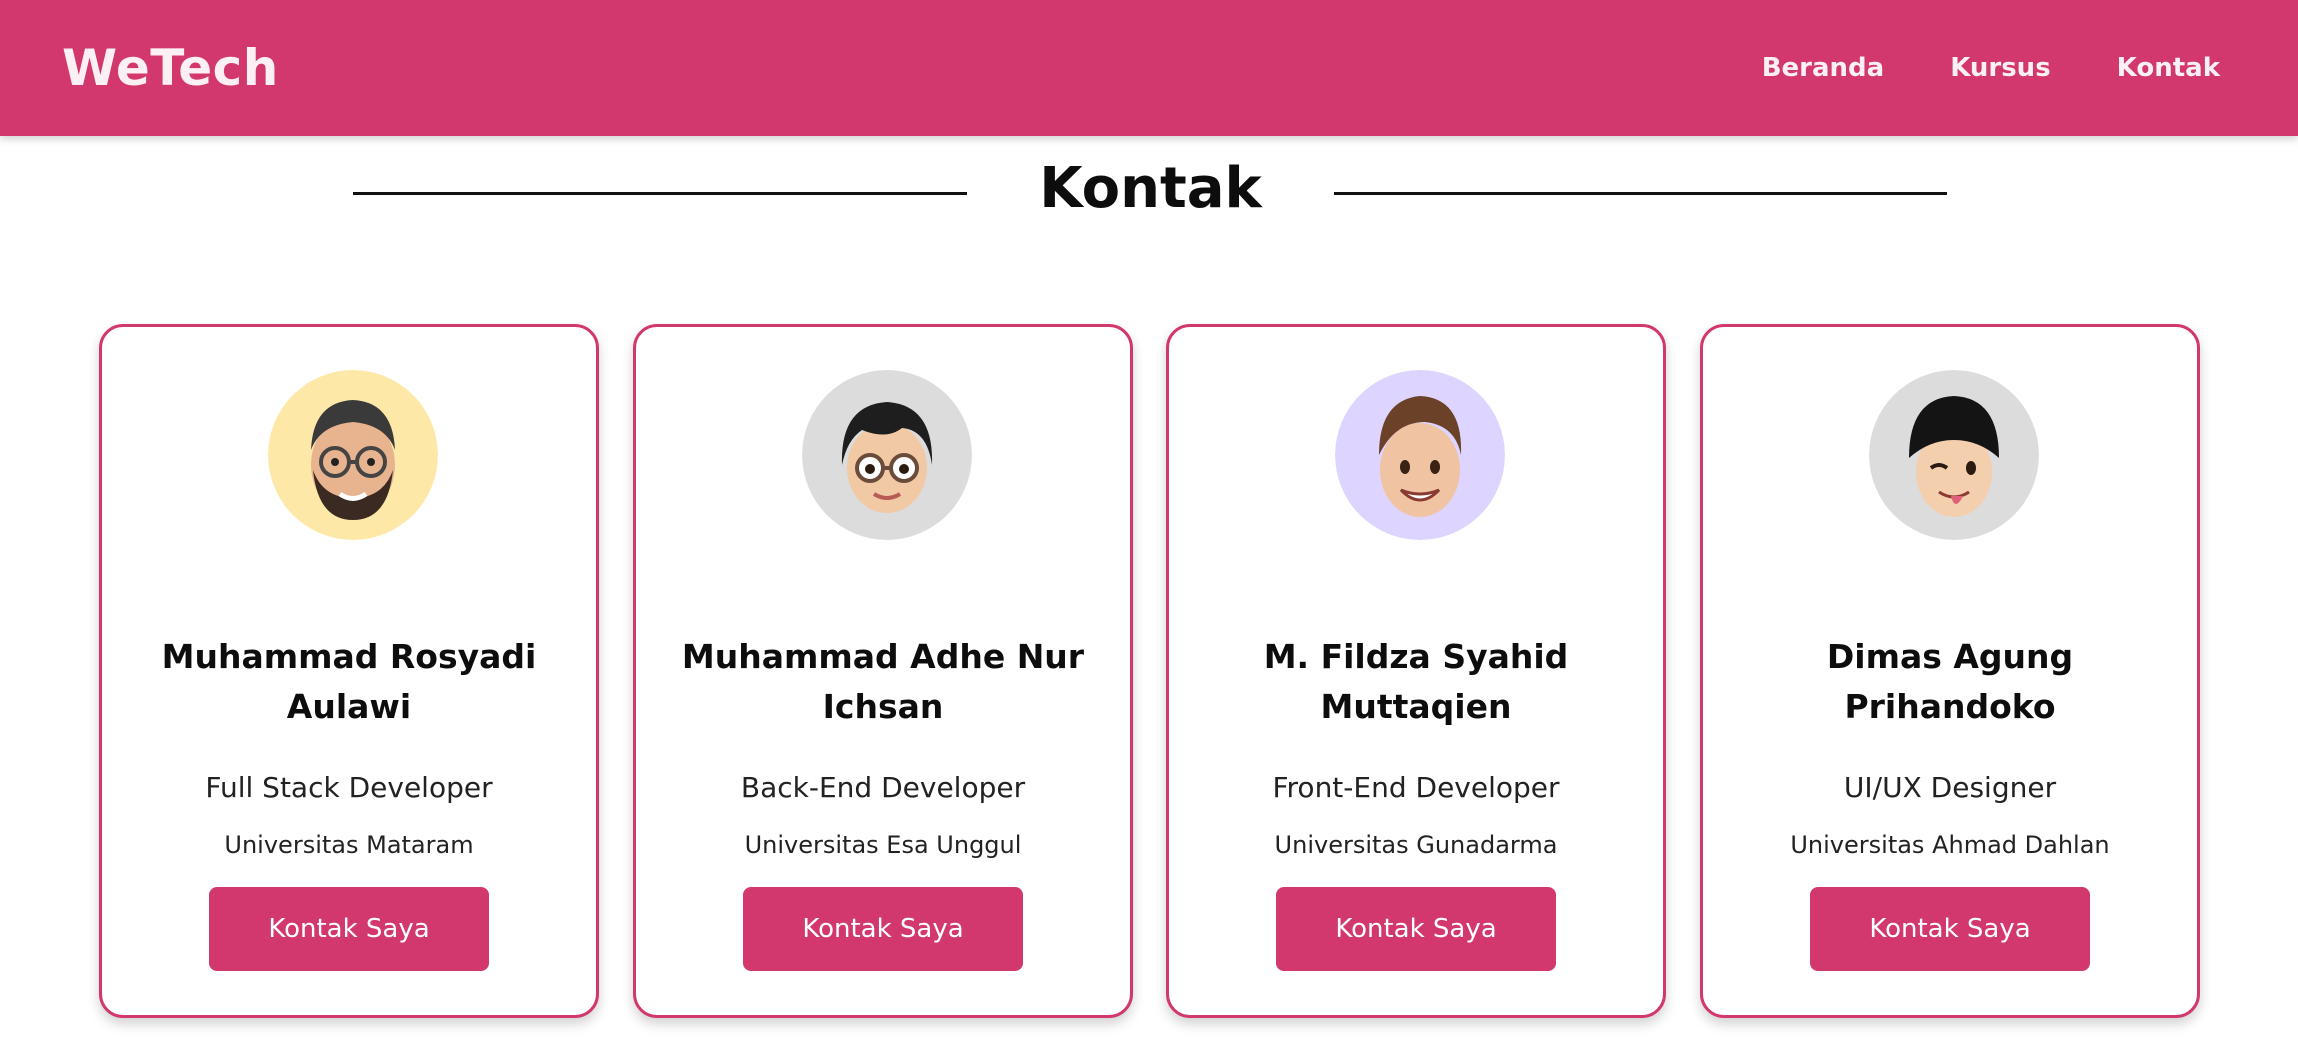 This screenshot has height=1063, width=2298. I want to click on card-name: Dimas Agung Prihandoko, so click(1950, 681).